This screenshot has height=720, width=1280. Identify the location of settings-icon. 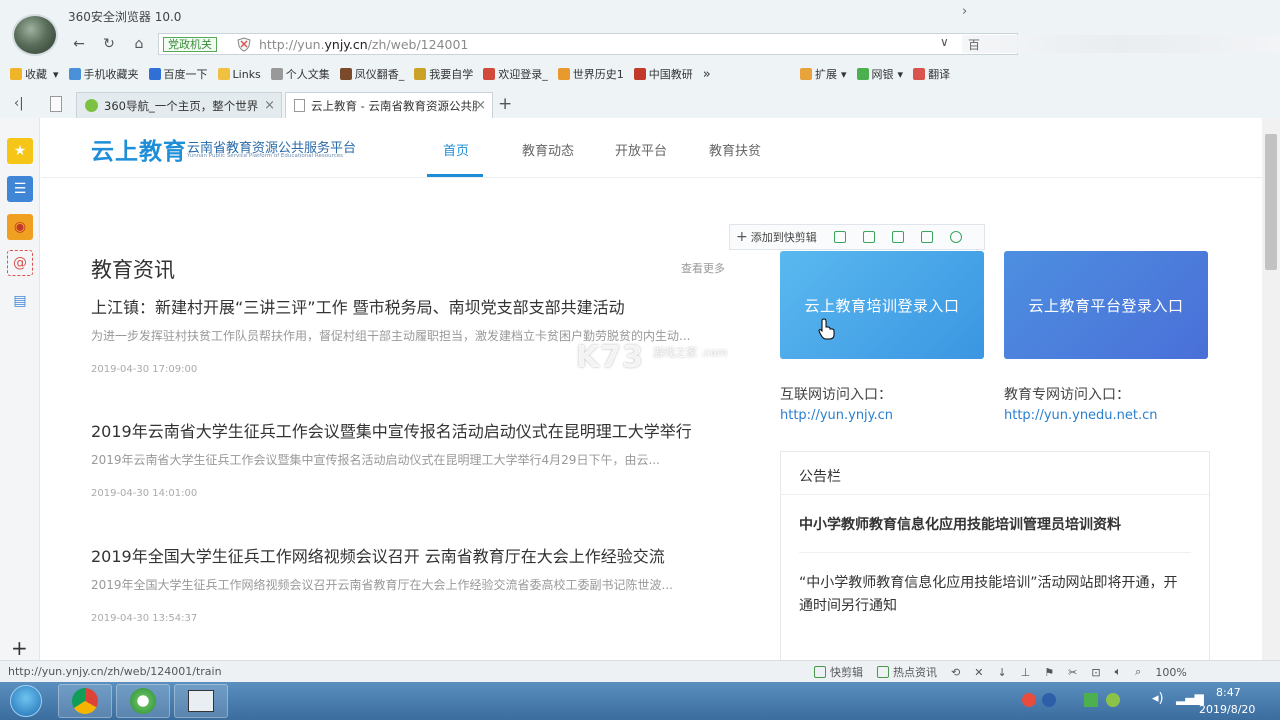
(955, 237).